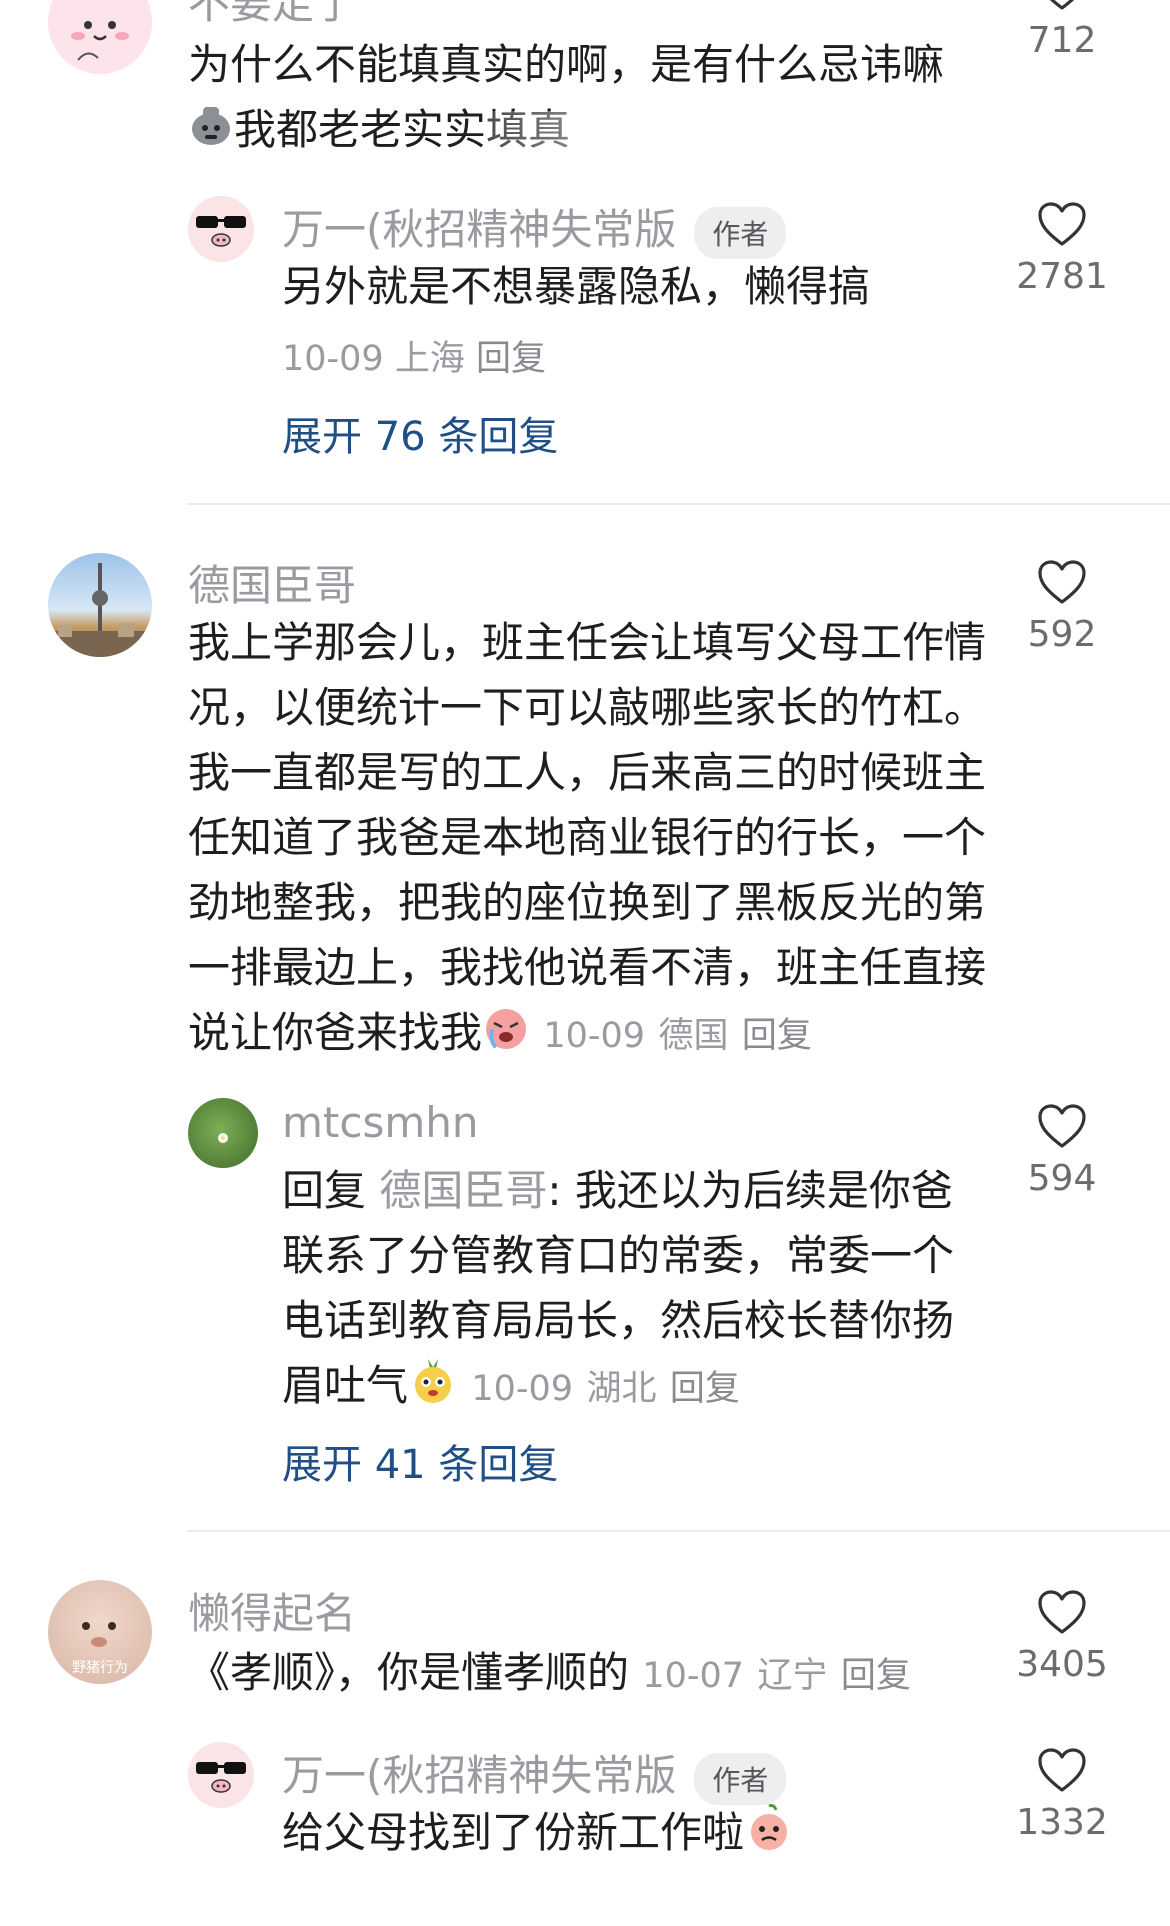  Describe the element at coordinates (1062, 40) in the screenshot. I see `like-count: 712` at that location.